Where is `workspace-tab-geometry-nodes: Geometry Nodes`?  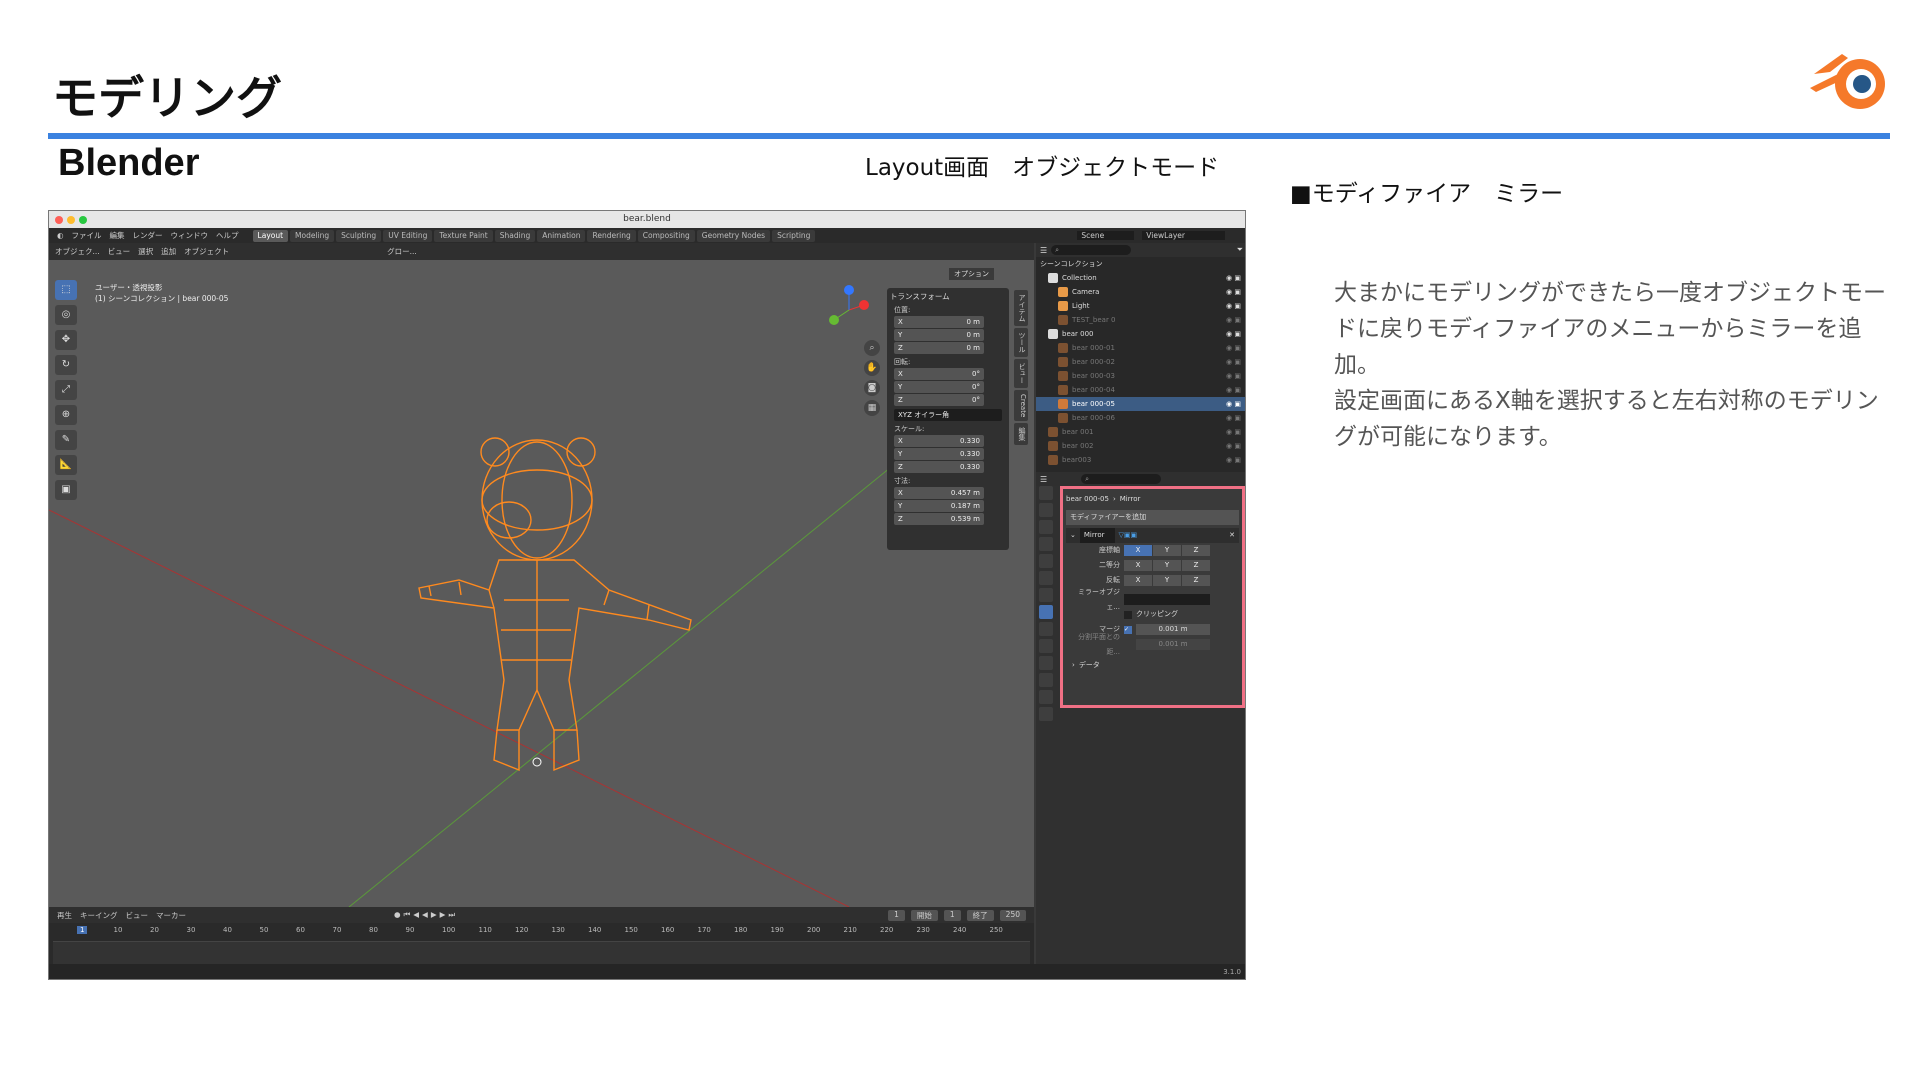
workspace-tab-geometry-nodes: Geometry Nodes is located at coordinates (733, 235).